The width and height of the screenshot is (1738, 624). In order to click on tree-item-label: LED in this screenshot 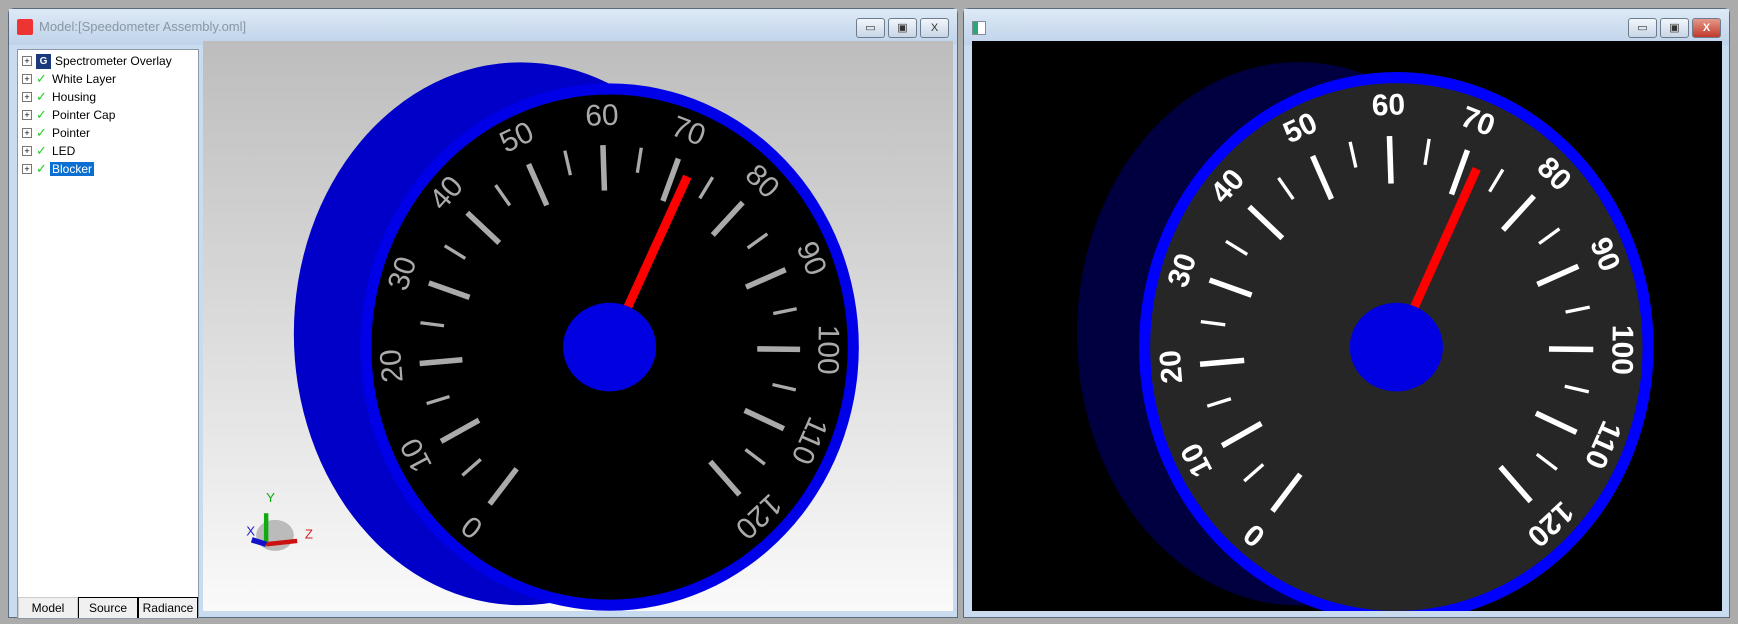, I will do `click(64, 151)`.